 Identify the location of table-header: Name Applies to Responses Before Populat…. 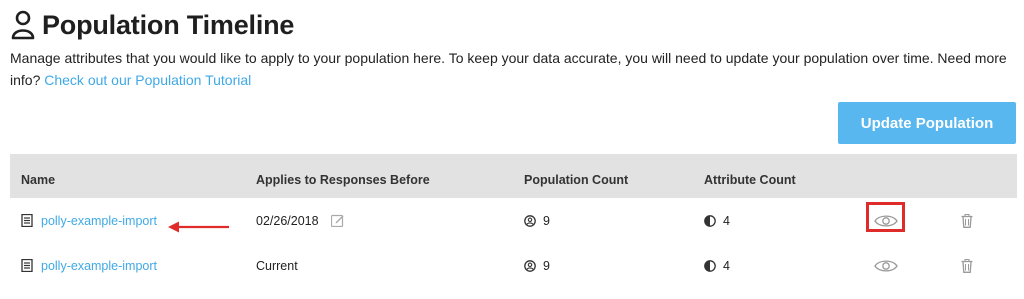
(513, 176).